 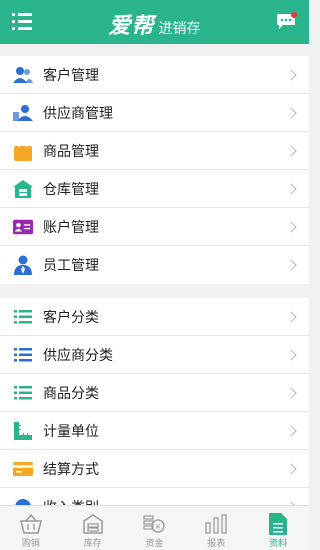 I want to click on list-item-label: 账户管理, so click(x=71, y=227).